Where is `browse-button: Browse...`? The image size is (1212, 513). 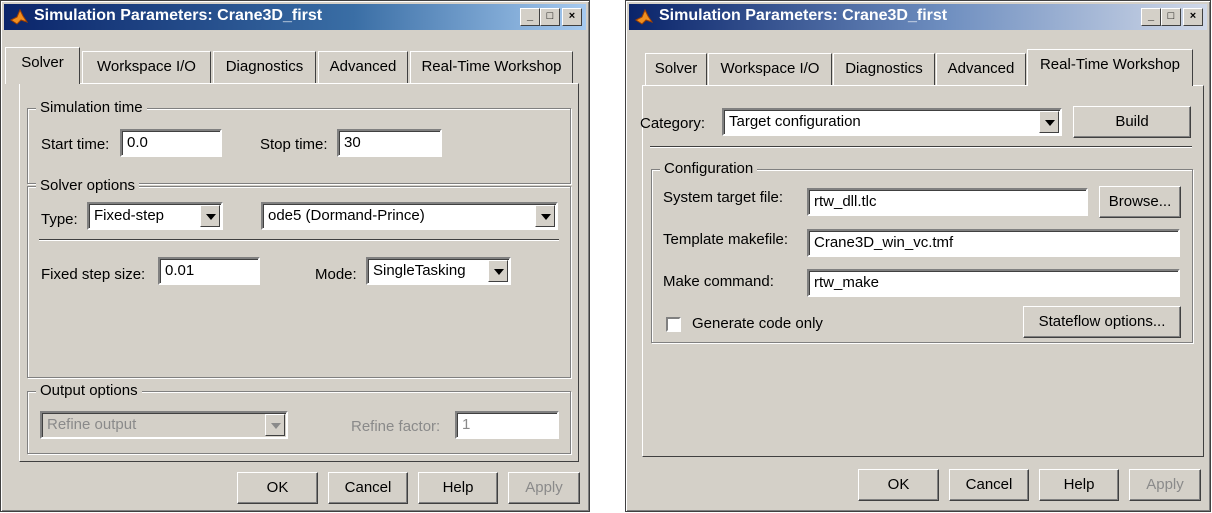 browse-button: Browse... is located at coordinates (1140, 202).